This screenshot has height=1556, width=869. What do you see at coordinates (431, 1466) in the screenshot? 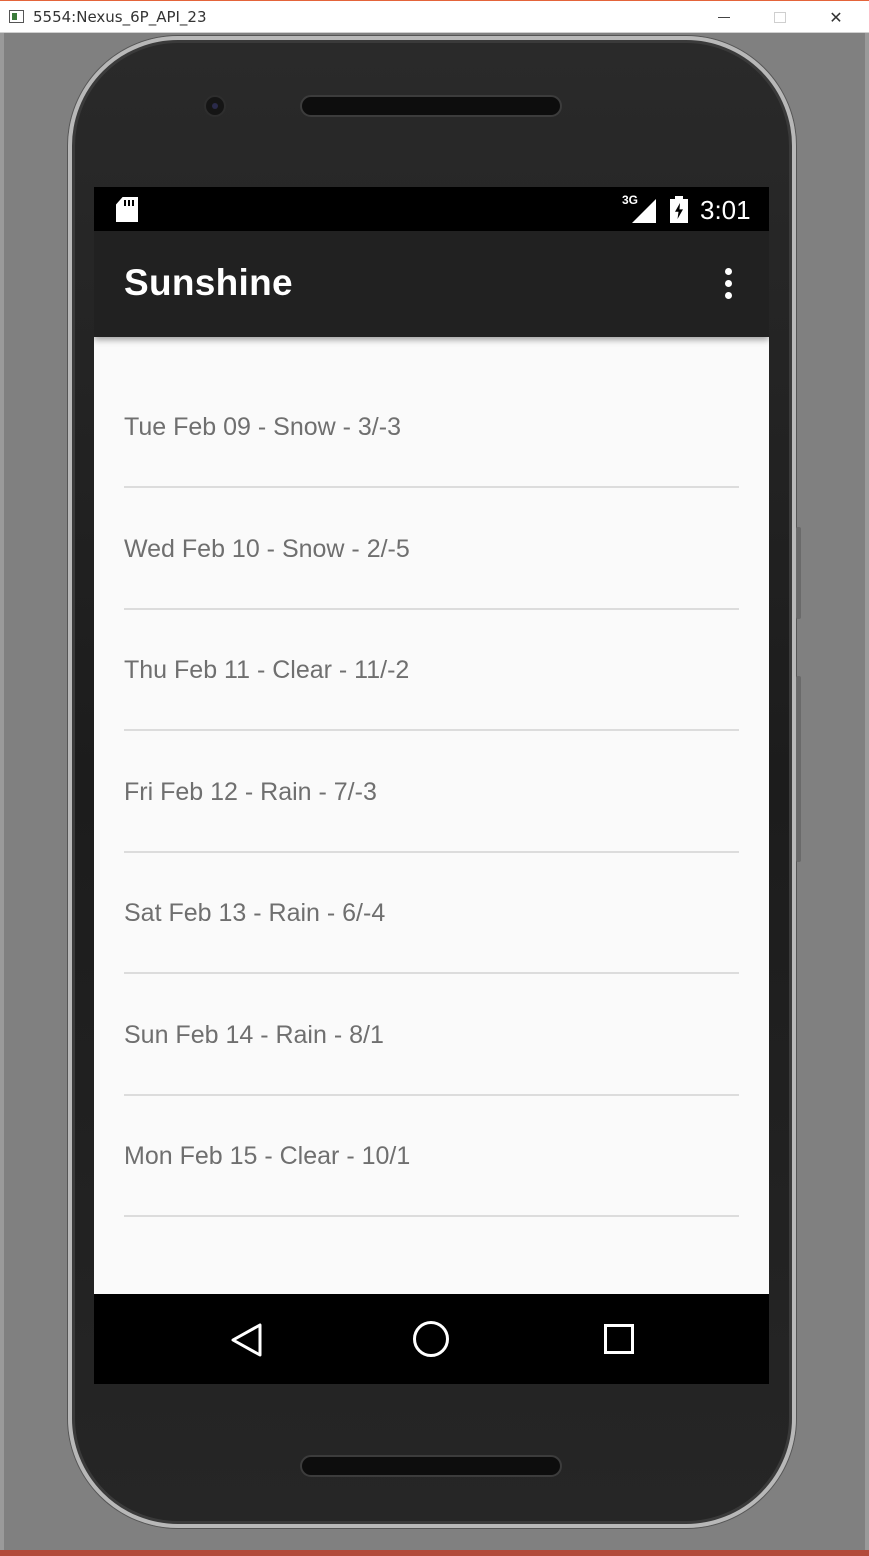
I see `bottom-speaker-grille` at bounding box center [431, 1466].